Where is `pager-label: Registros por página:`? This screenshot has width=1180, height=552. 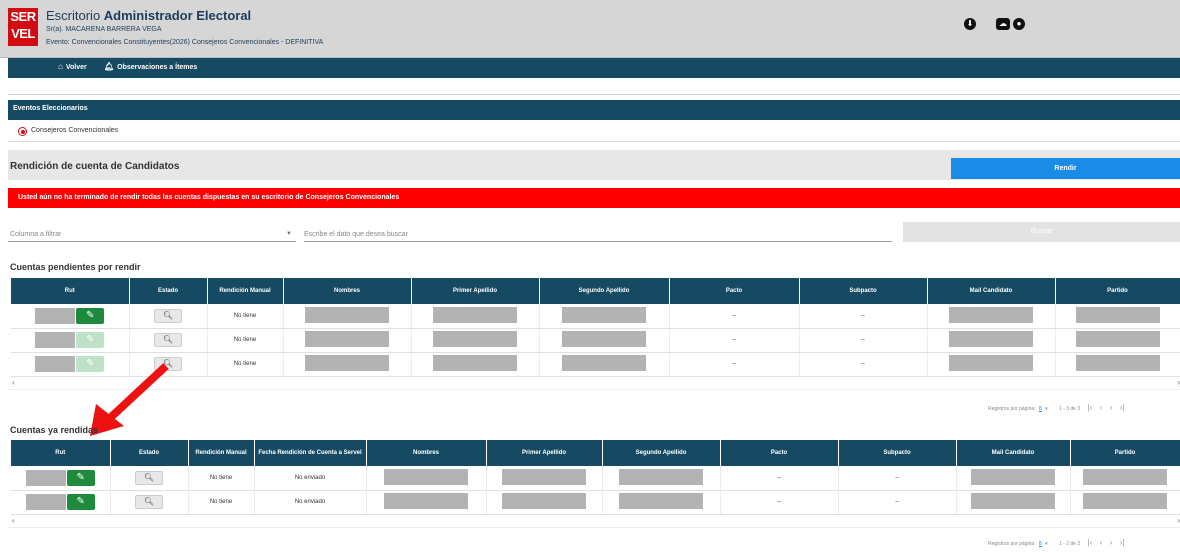 pager-label: Registros por página: is located at coordinates (1012, 544).